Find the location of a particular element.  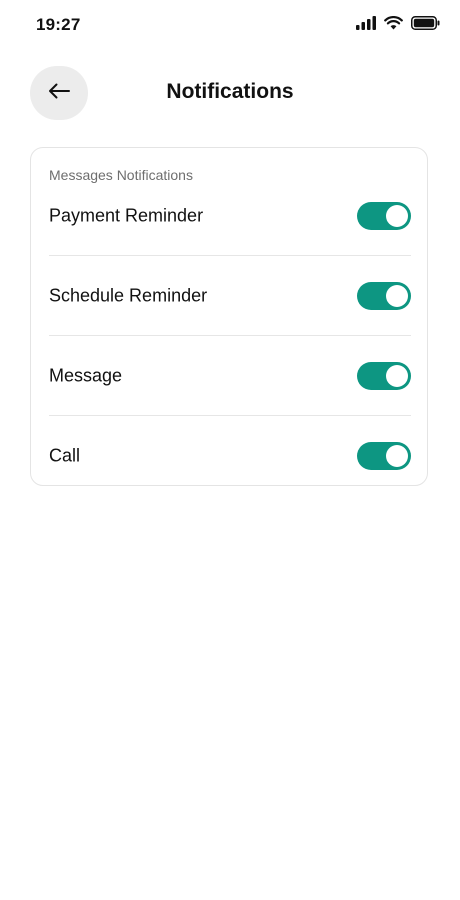

setting-label: Payment Reminder is located at coordinates (126, 215).